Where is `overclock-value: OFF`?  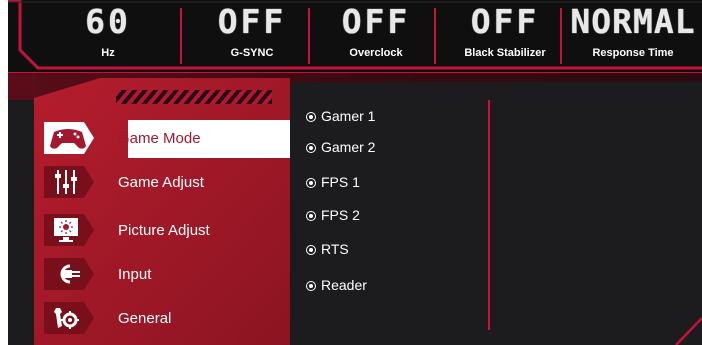
overclock-value: OFF is located at coordinates (376, 21).